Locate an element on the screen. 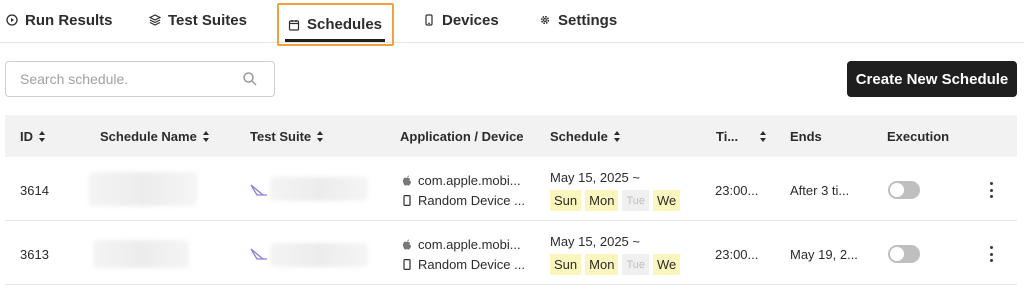  column-header-schedule-name: Schedule Name is located at coordinates (155, 136).